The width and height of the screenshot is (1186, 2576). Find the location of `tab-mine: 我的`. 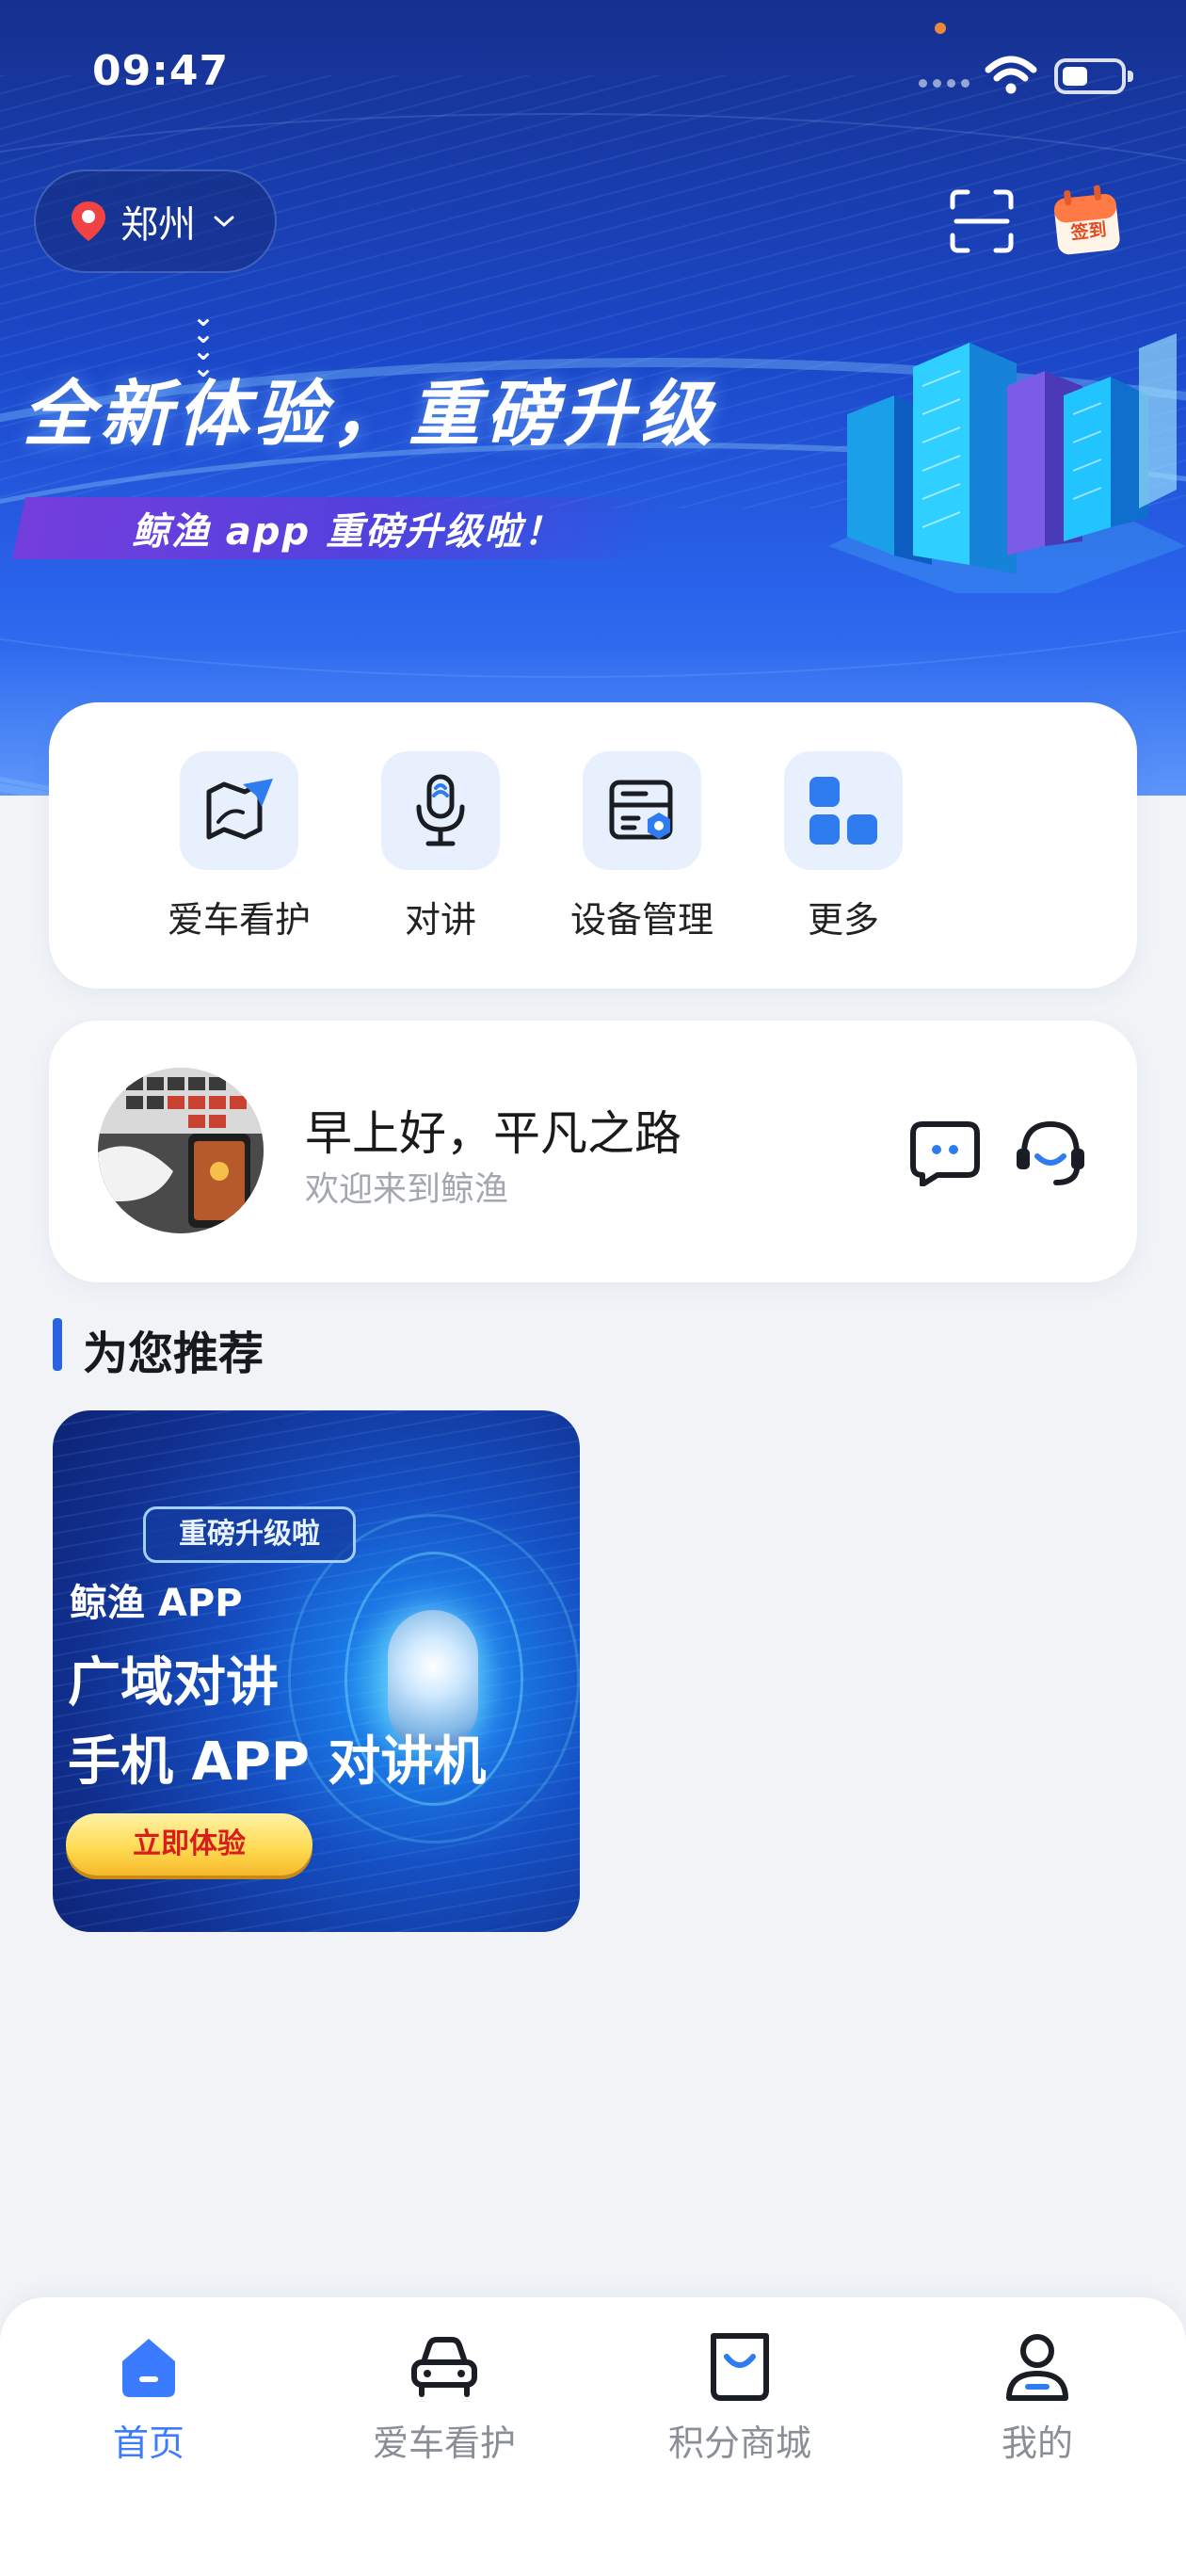

tab-mine: 我的 is located at coordinates (1037, 2397).